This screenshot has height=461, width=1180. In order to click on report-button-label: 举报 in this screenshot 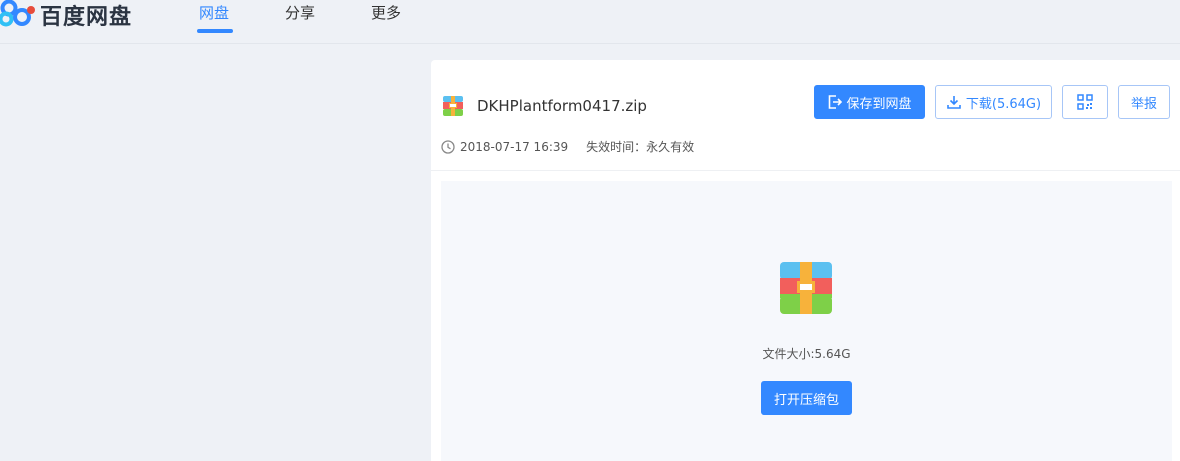, I will do `click(1143, 104)`.